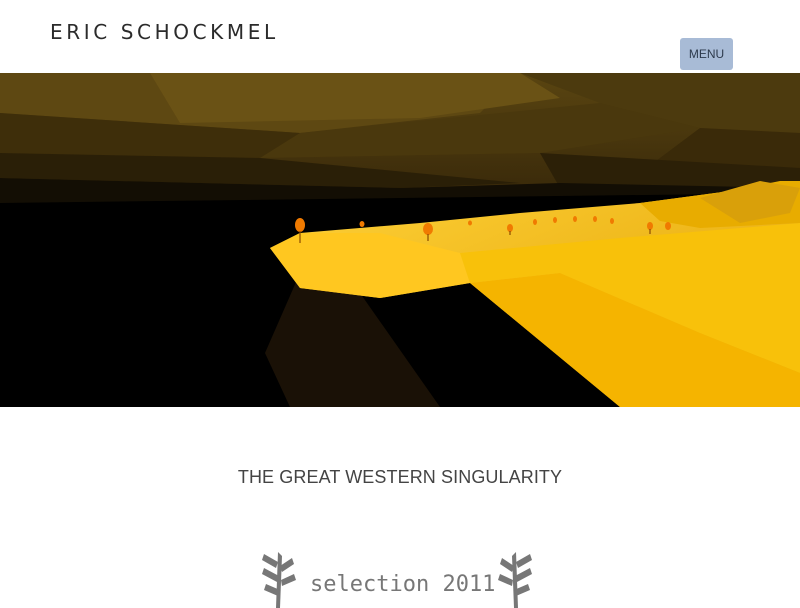 The height and width of the screenshot is (608, 800). I want to click on film-title: THE GREAT WESTERN SINGULARITY, so click(400, 477).